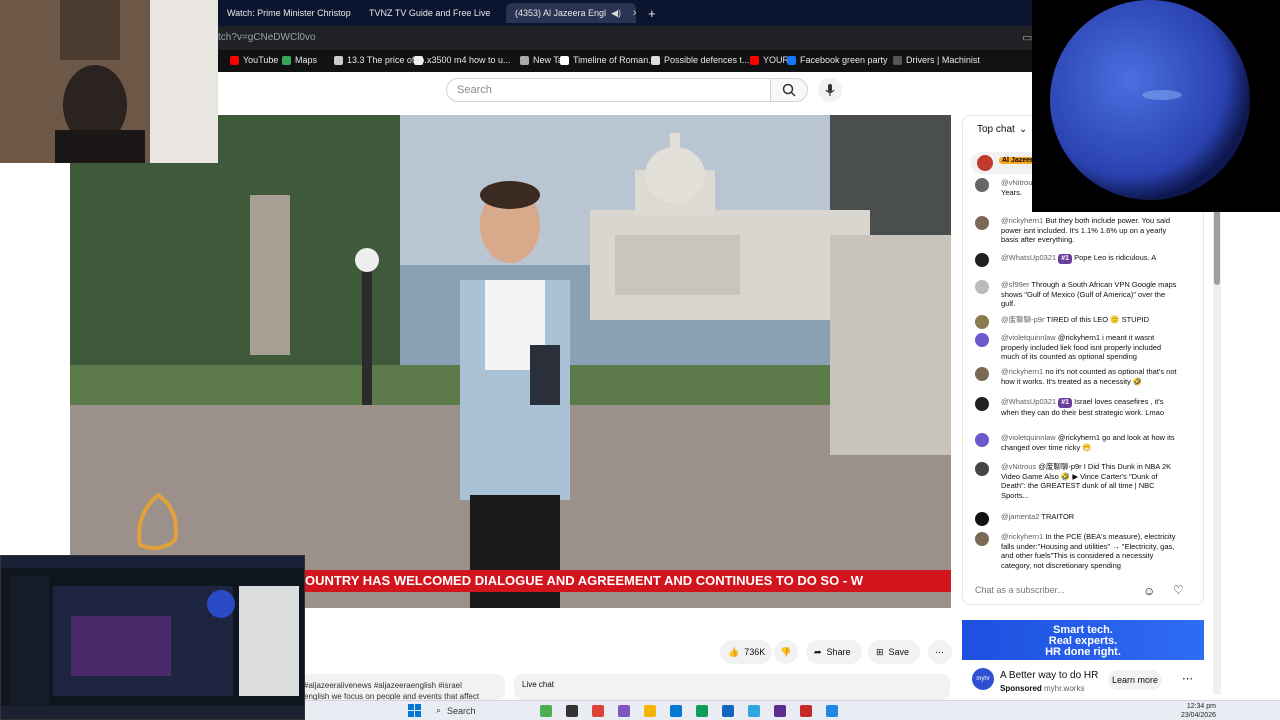  I want to click on ad-more-icon: ⋯, so click(1187, 678).